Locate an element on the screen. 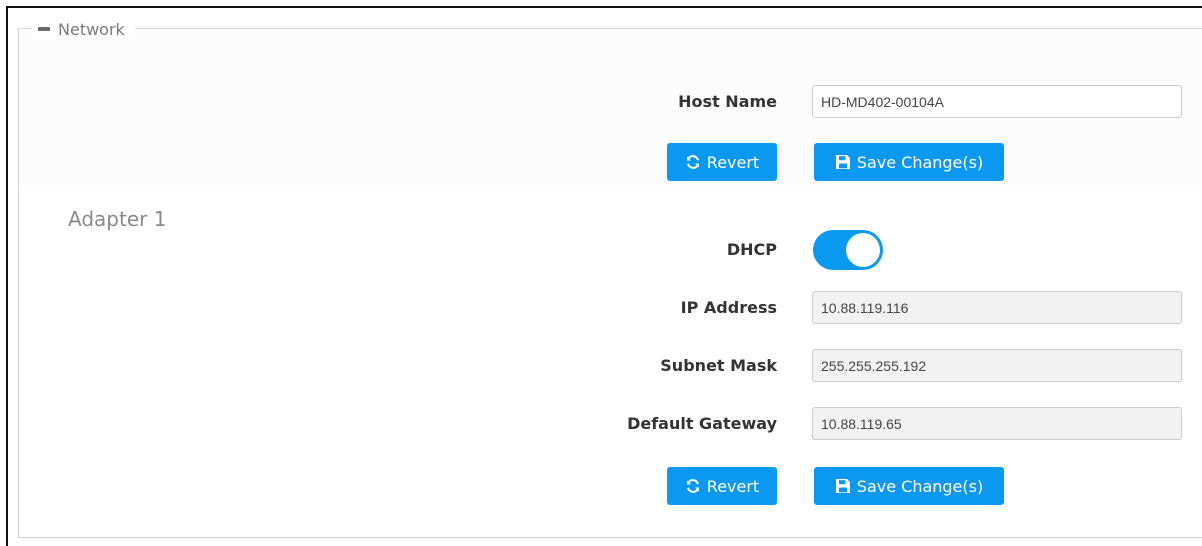  host-save-button: Save Change(s) is located at coordinates (909, 162).